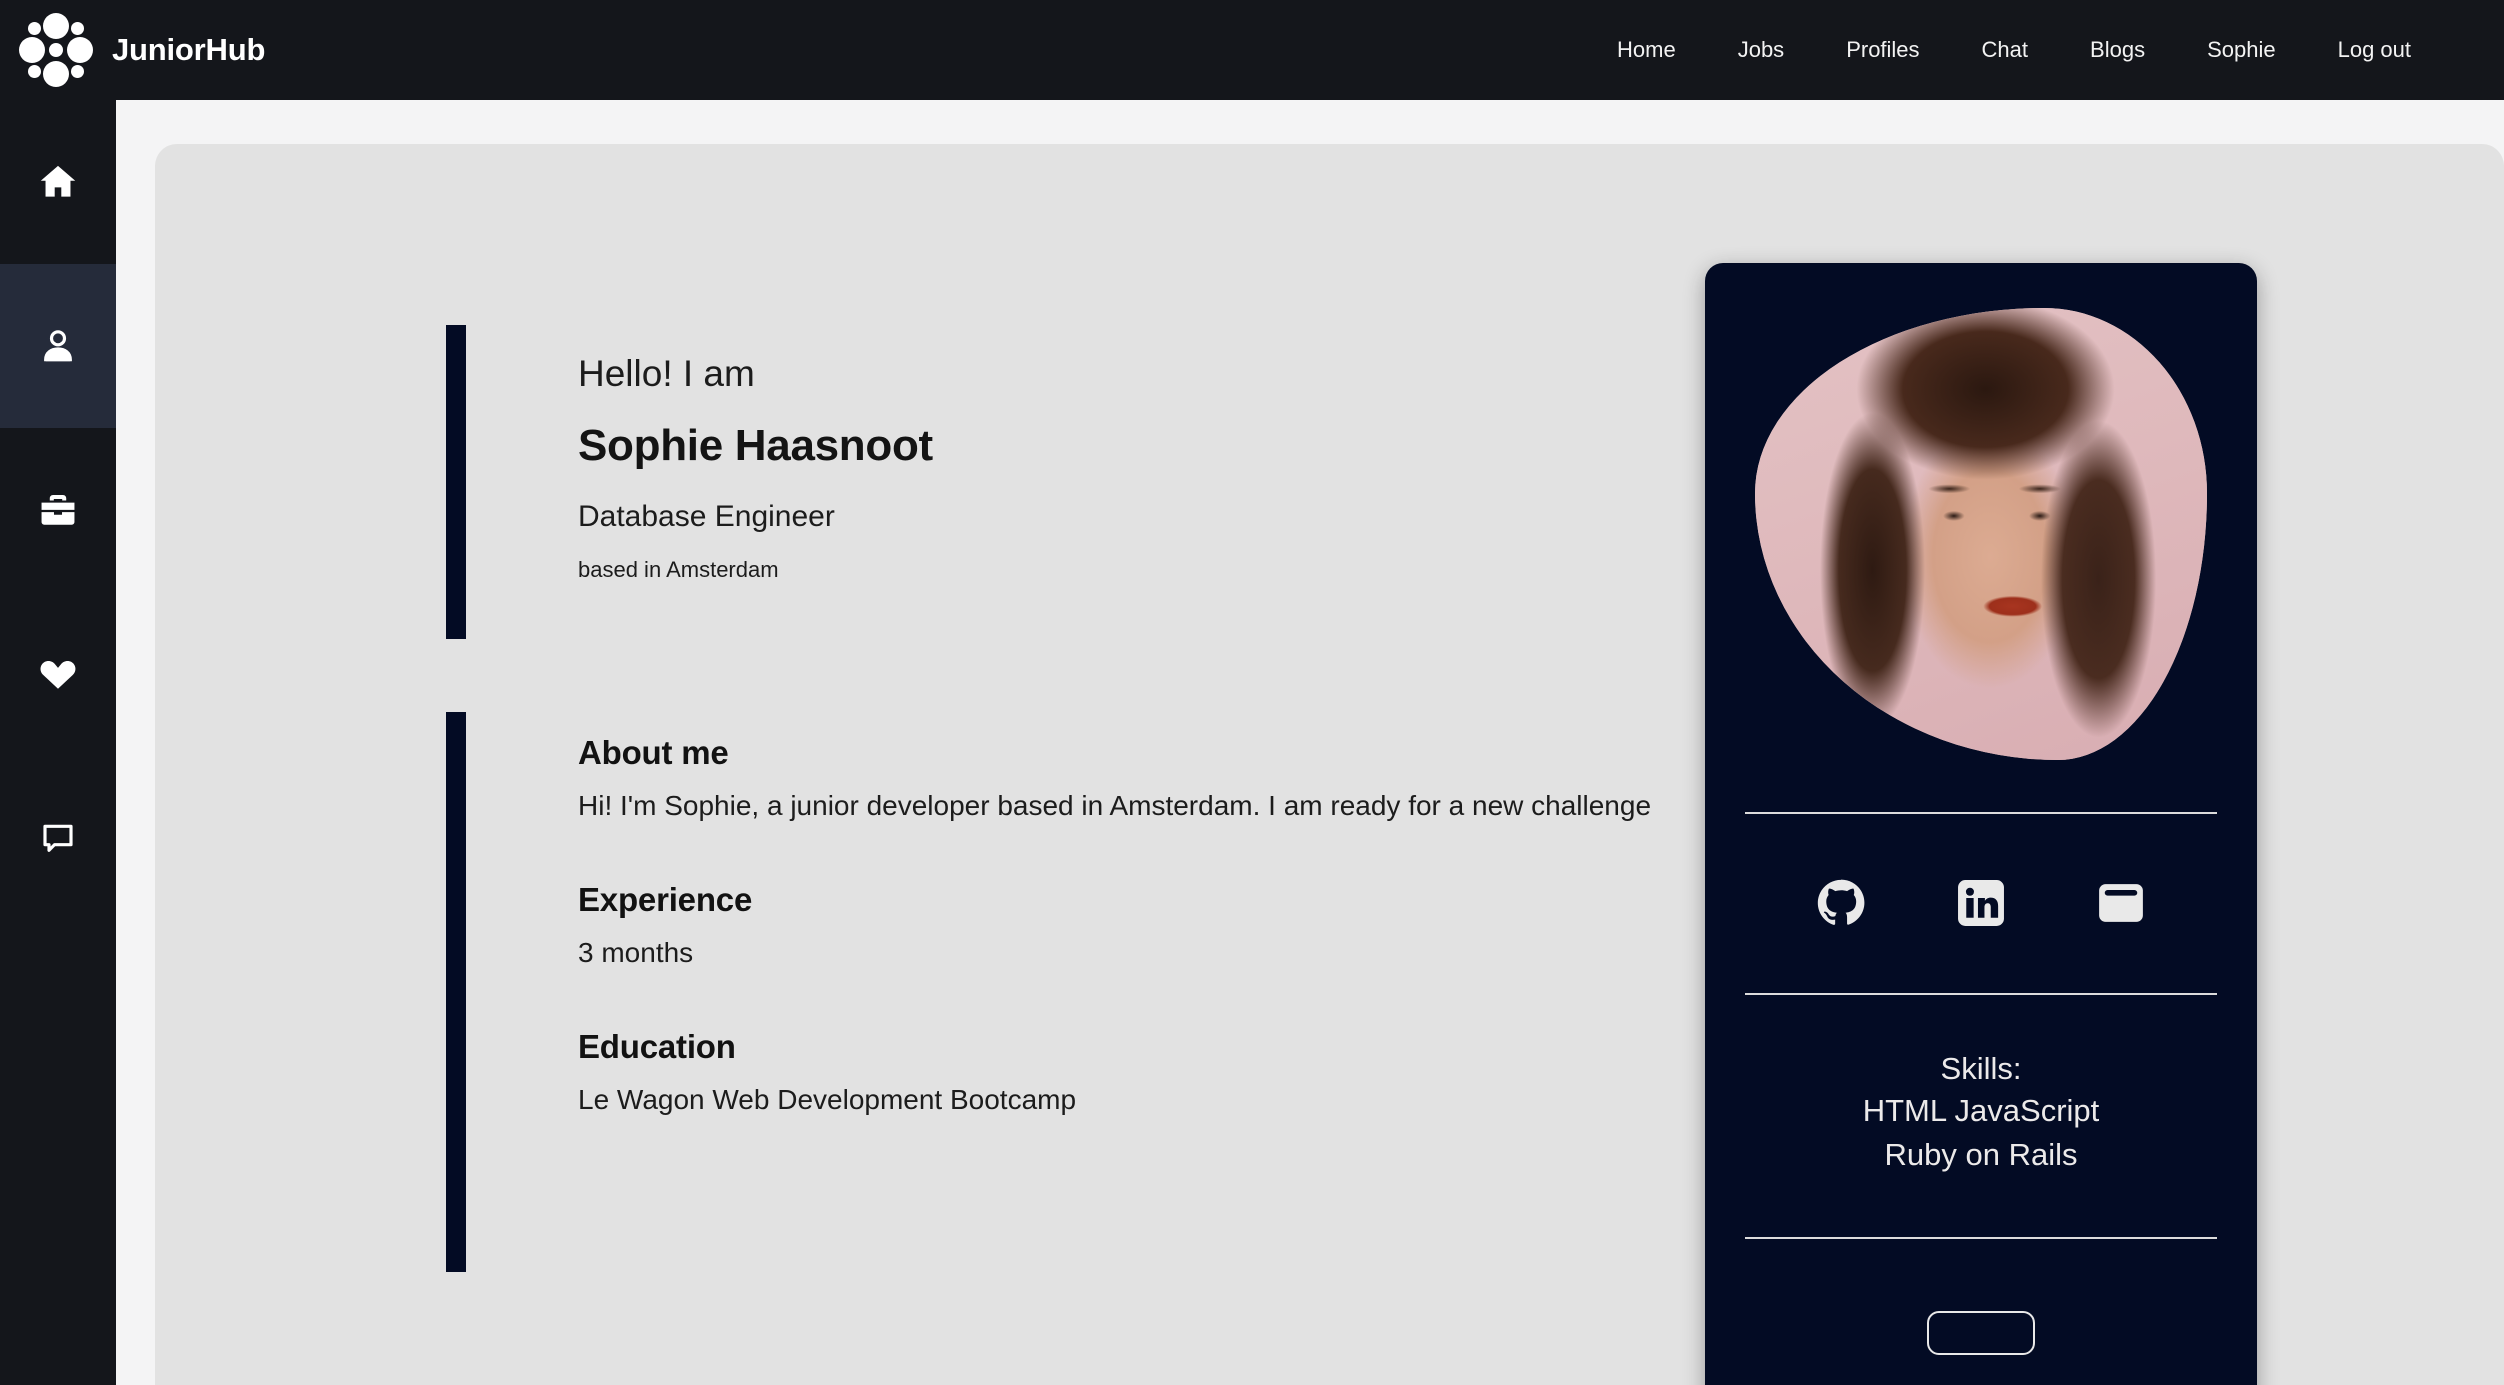 This screenshot has height=1385, width=2504. What do you see at coordinates (1981, 813) in the screenshot?
I see `divider-above-socials` at bounding box center [1981, 813].